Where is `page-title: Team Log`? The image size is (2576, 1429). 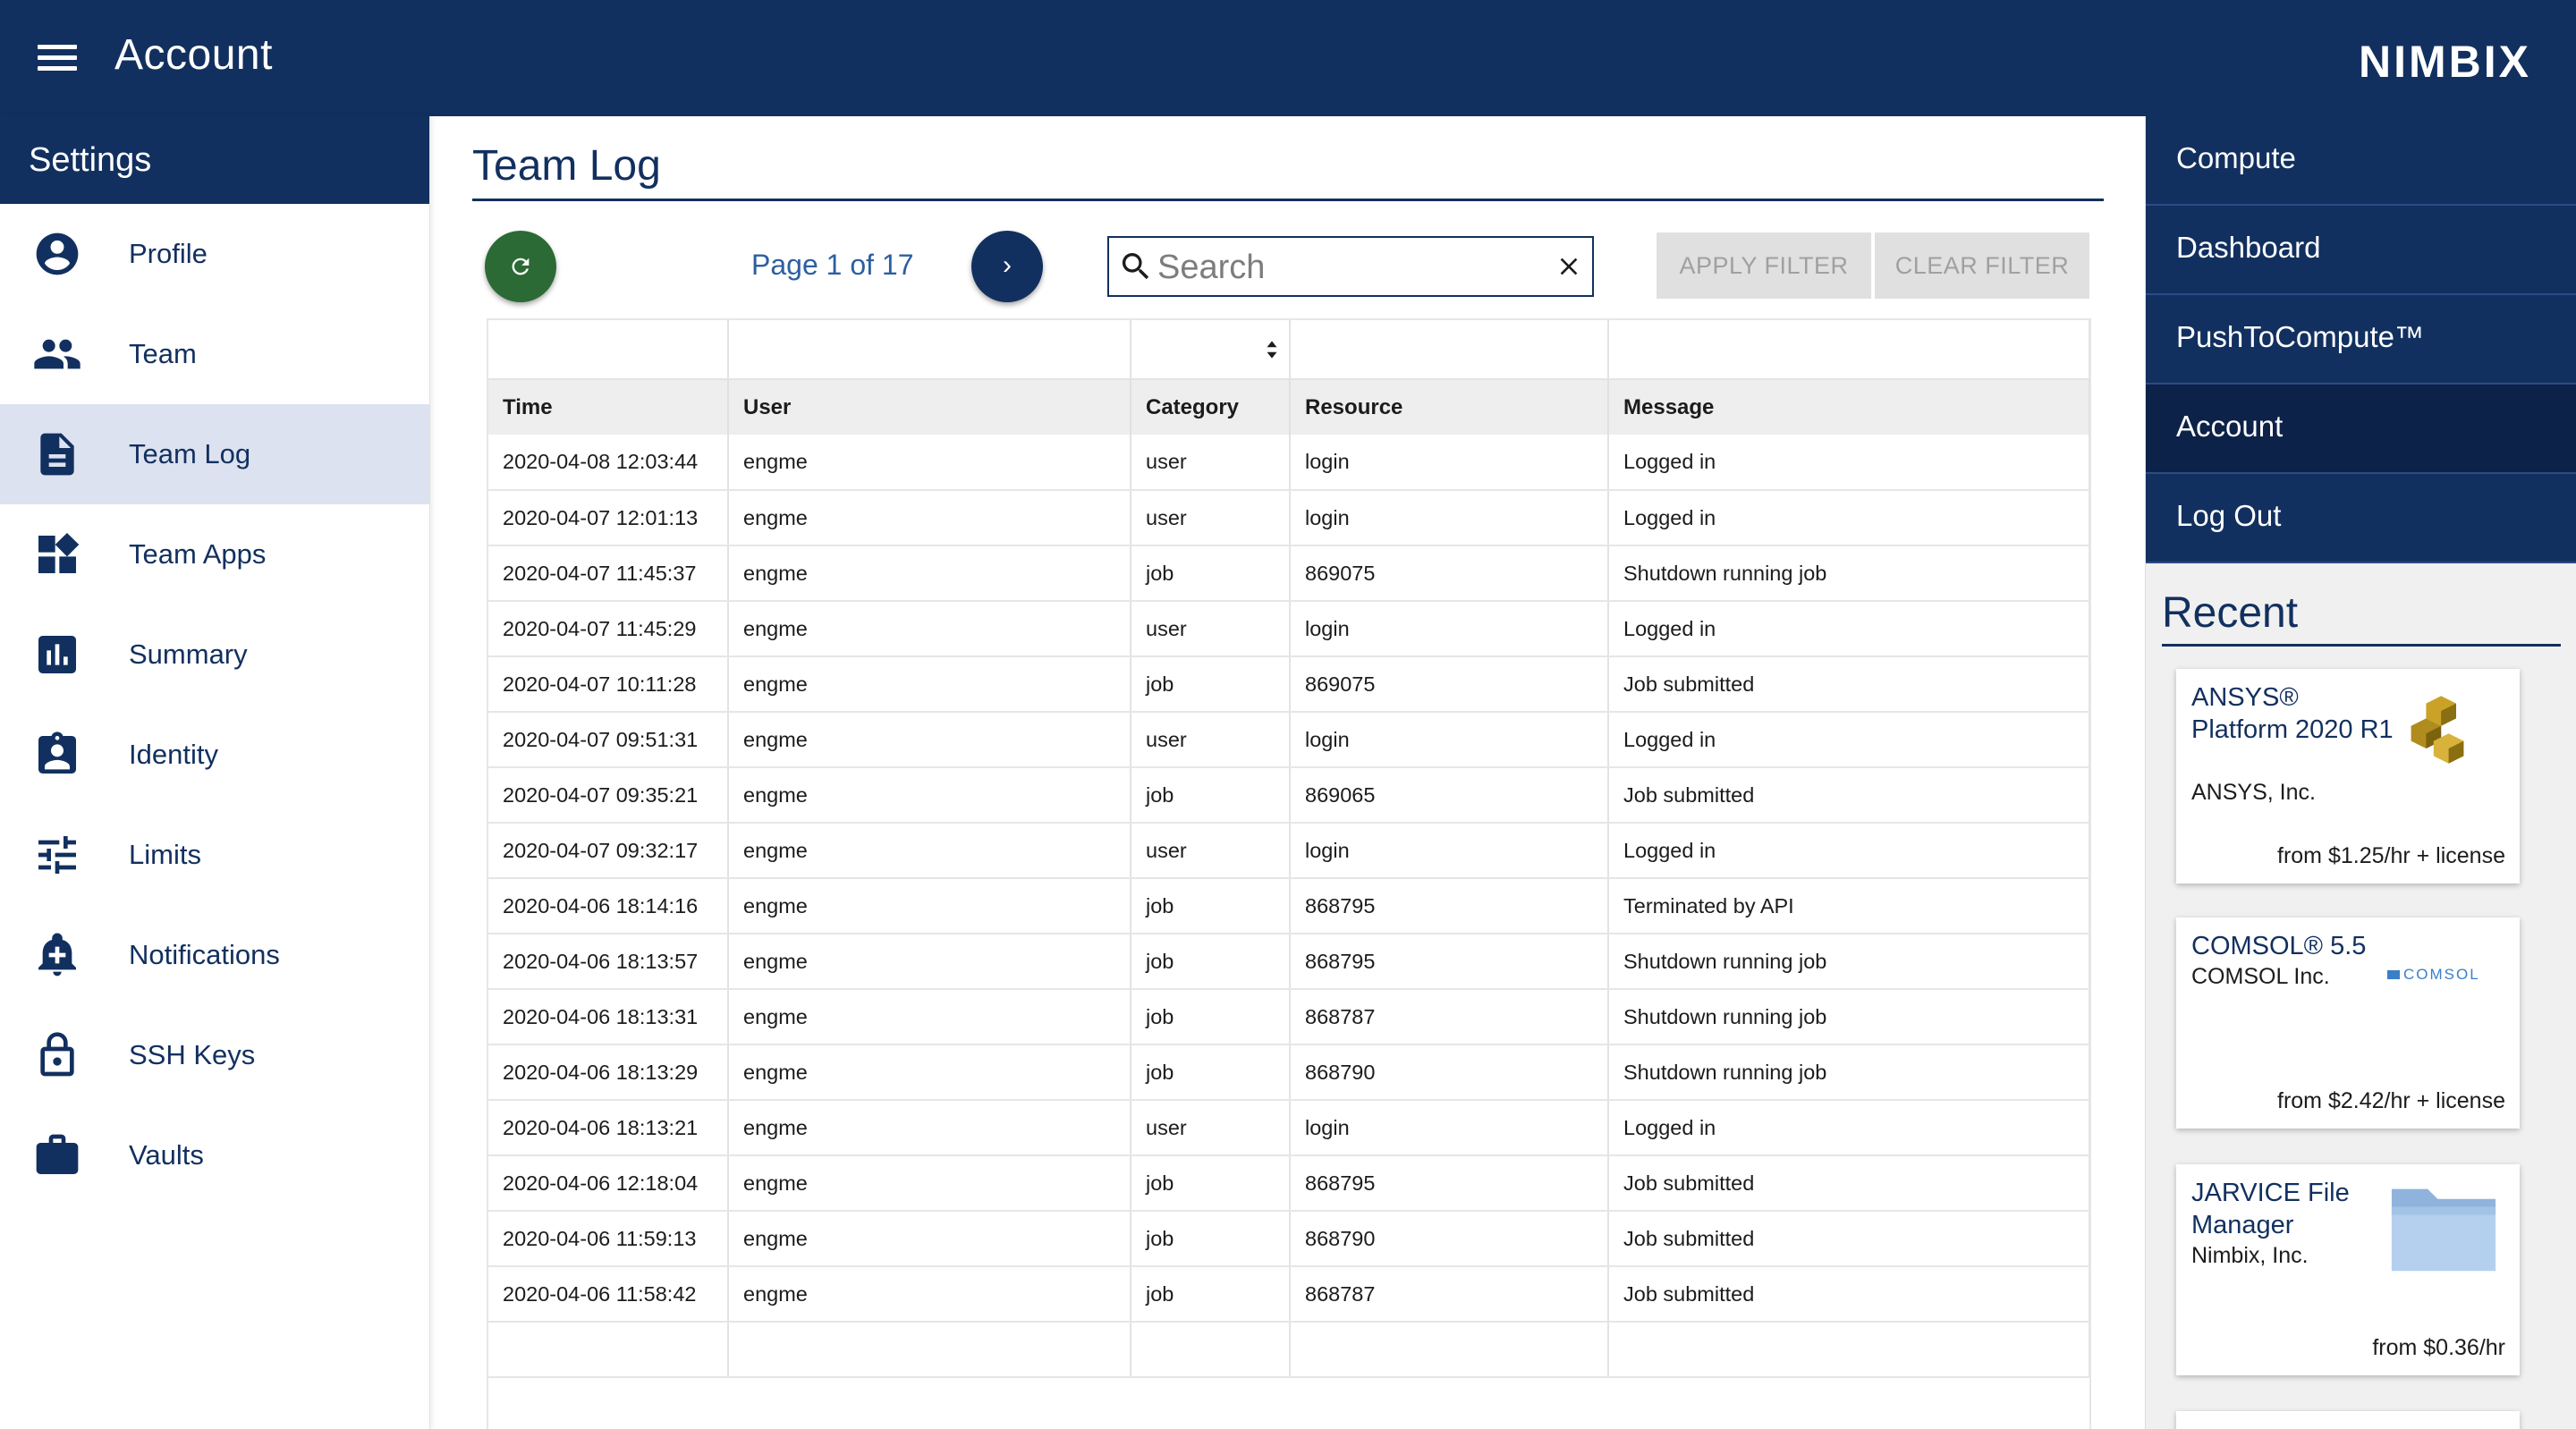
page-title: Team Log is located at coordinates (566, 166).